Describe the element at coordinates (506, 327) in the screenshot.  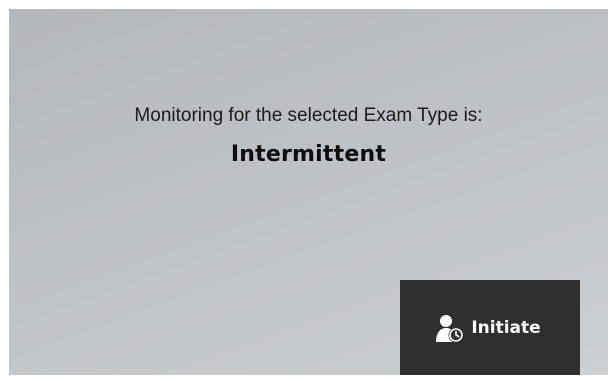
I see `initiate-button-label: Initiate` at that location.